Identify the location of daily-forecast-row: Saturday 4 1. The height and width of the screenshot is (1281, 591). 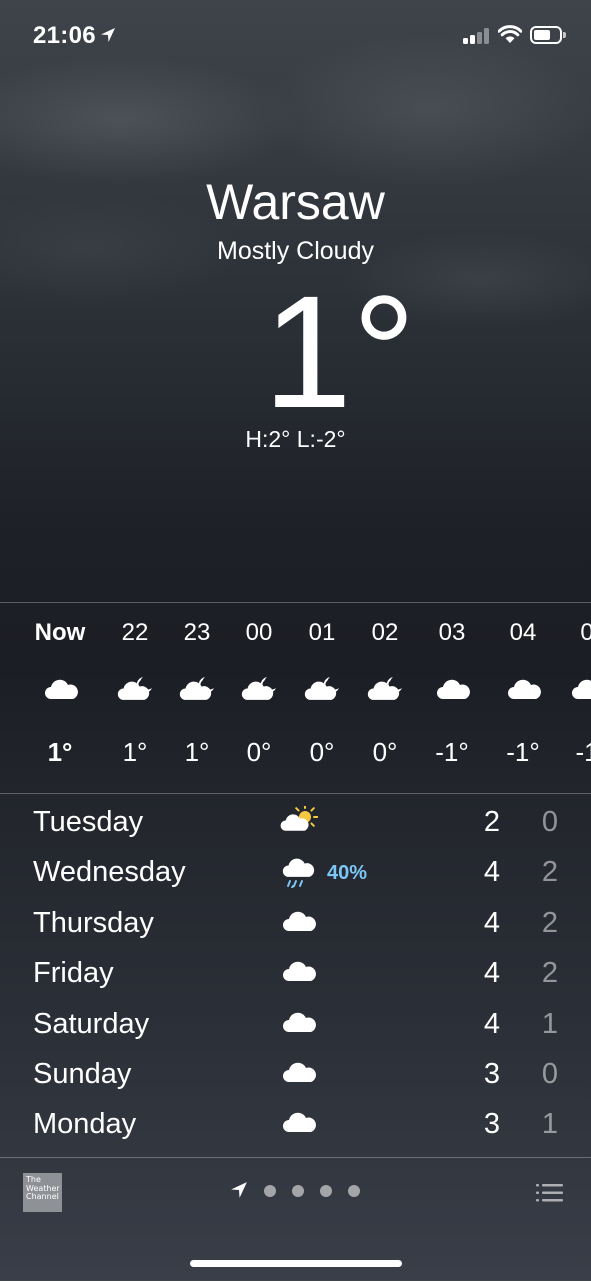
(295, 1025).